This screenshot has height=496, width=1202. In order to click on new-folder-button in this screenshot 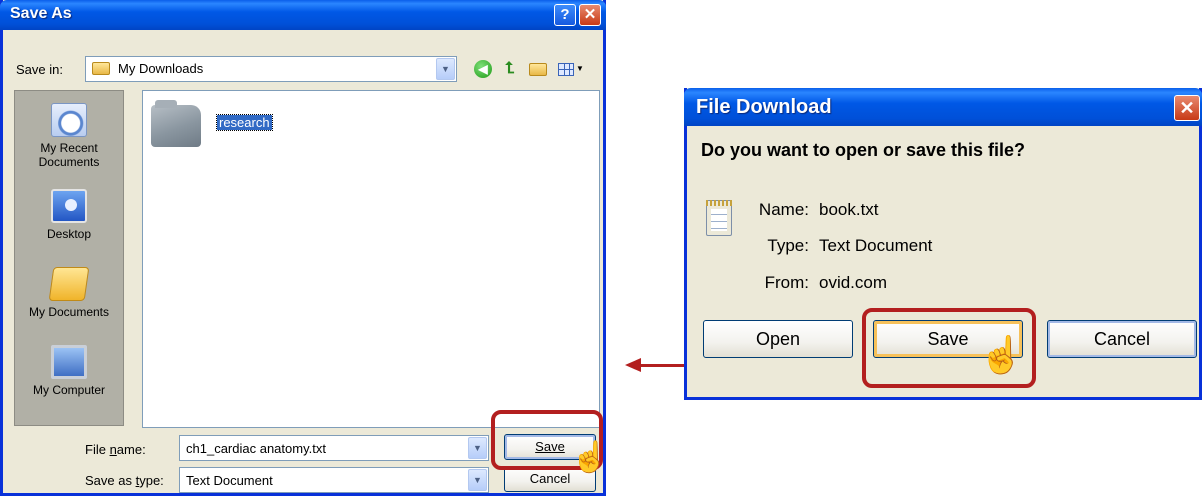, I will do `click(538, 69)`.